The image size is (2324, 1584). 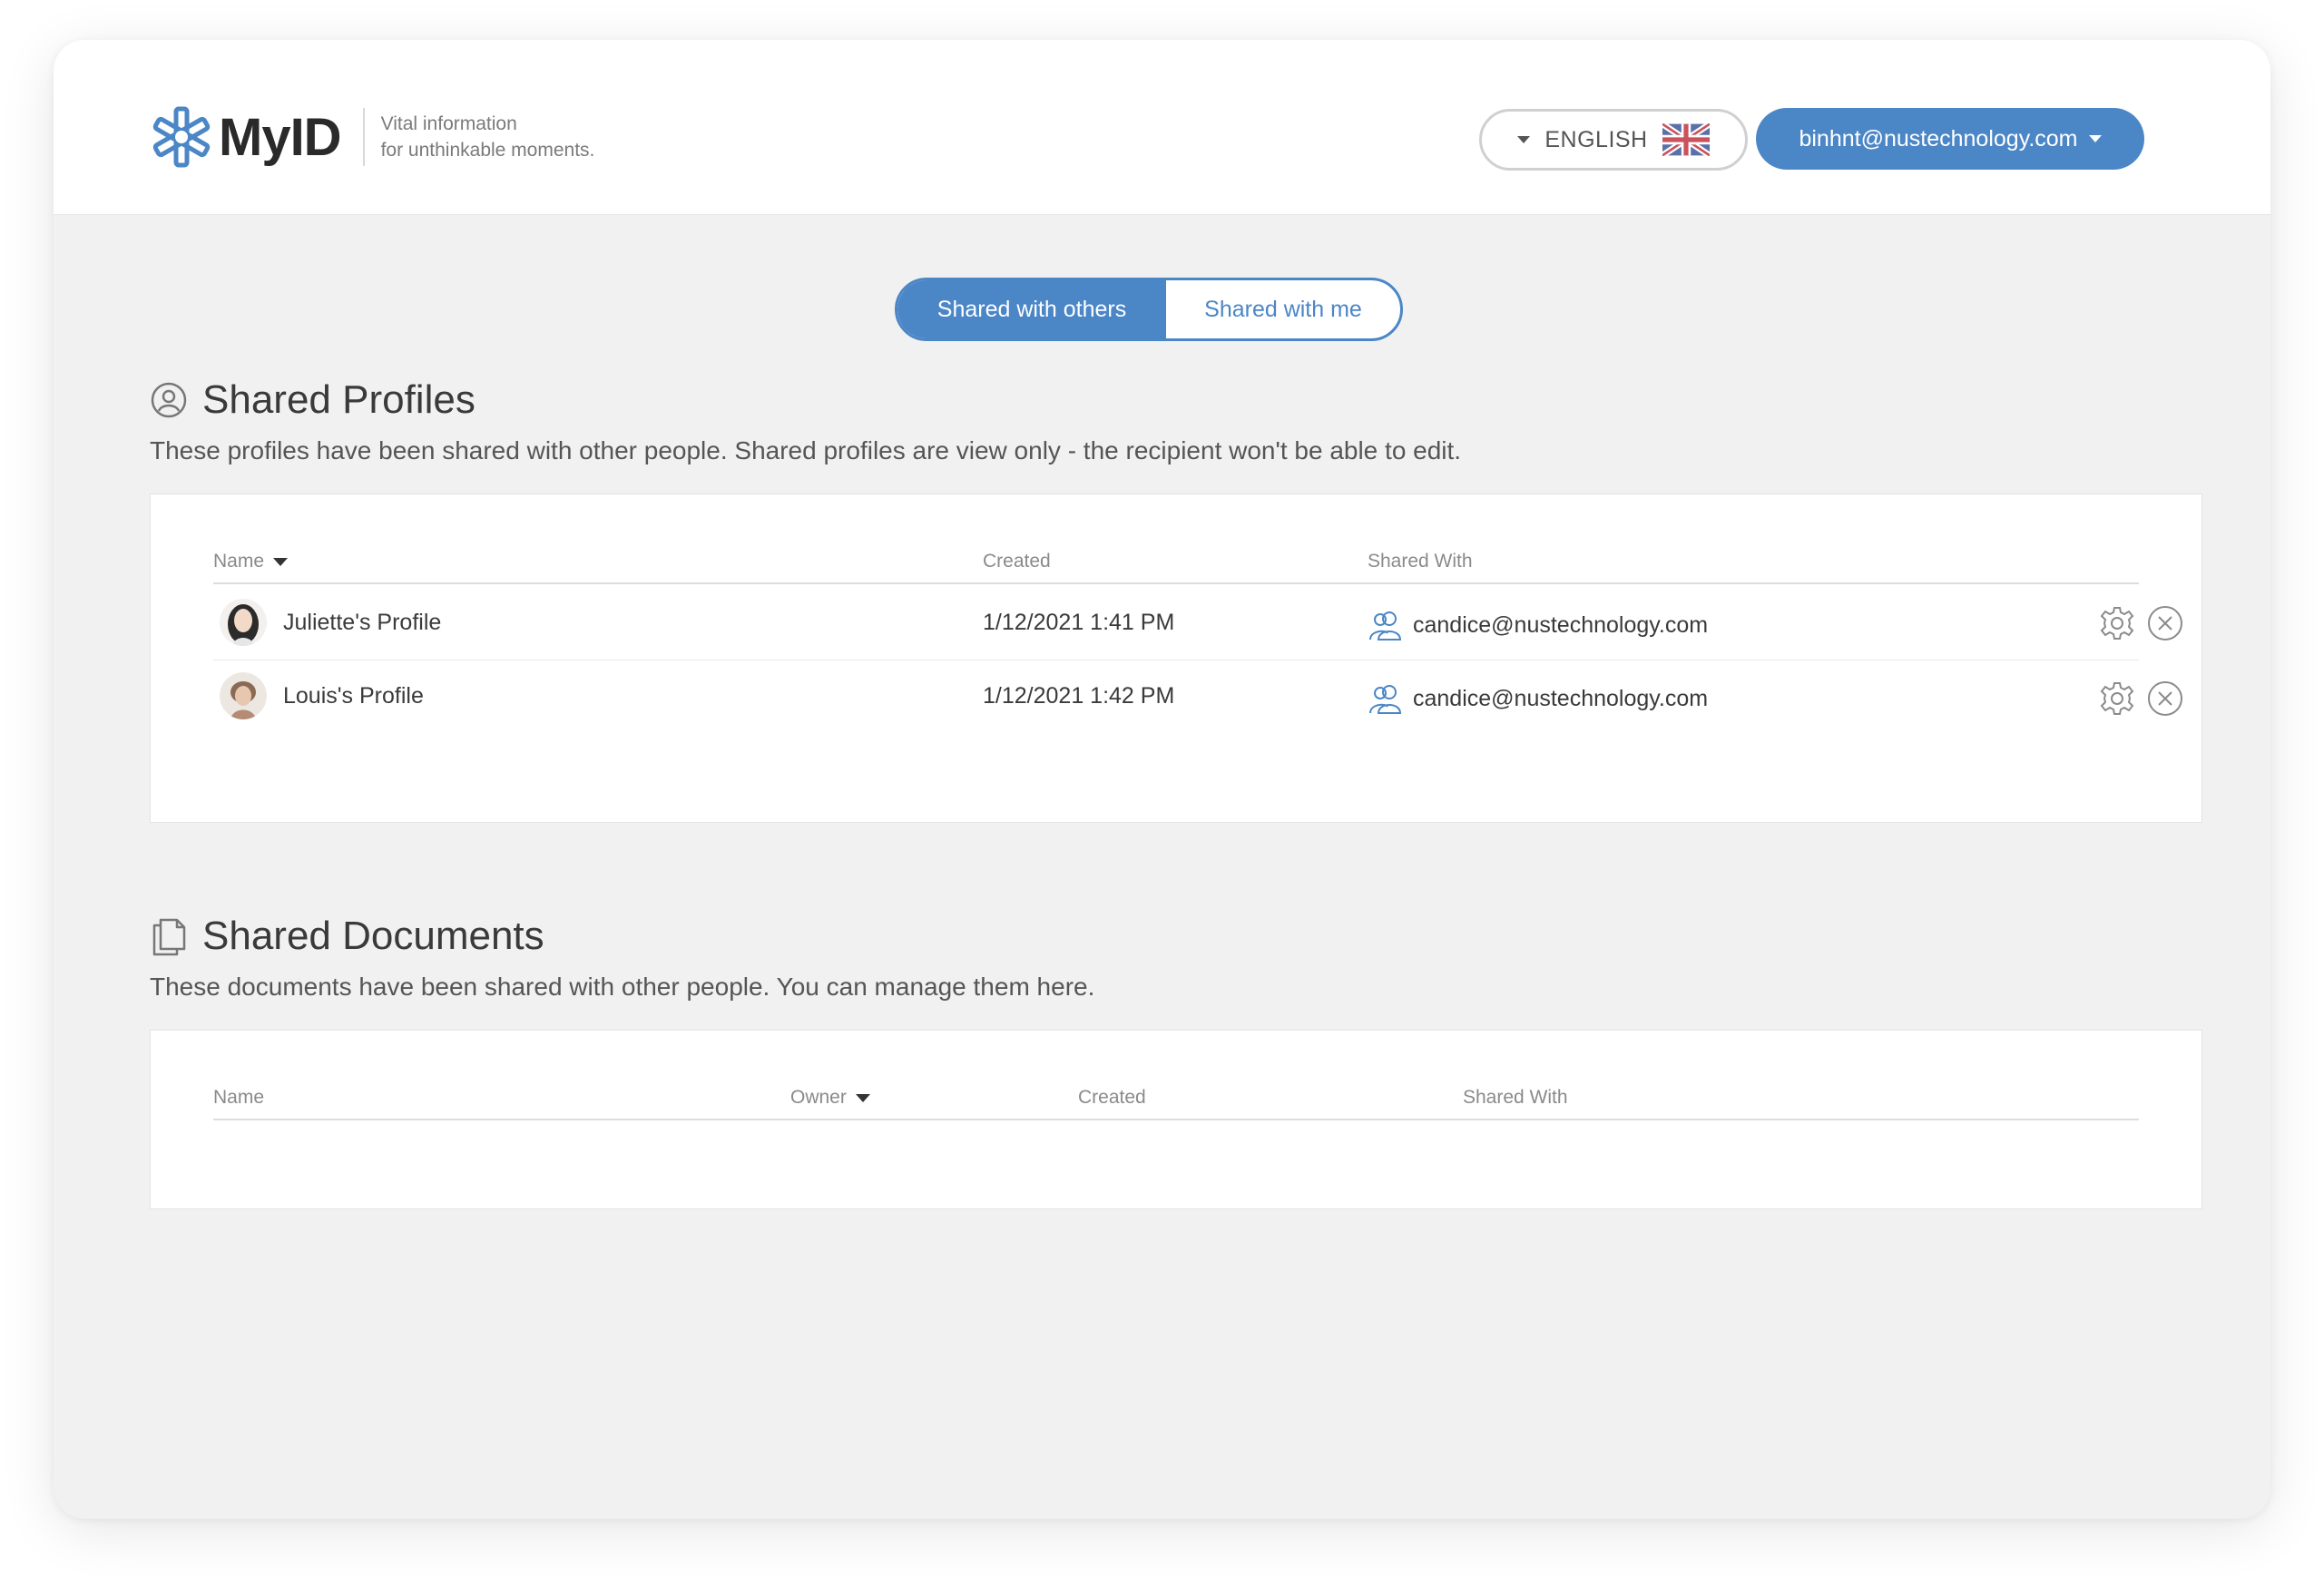 I want to click on avatar-juliette-icon, so click(x=243, y=622).